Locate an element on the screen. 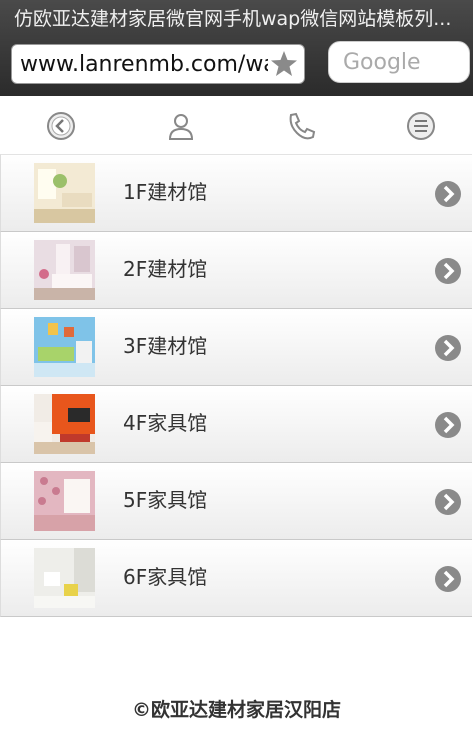  list-item: 6F家具馆 is located at coordinates (236, 578).